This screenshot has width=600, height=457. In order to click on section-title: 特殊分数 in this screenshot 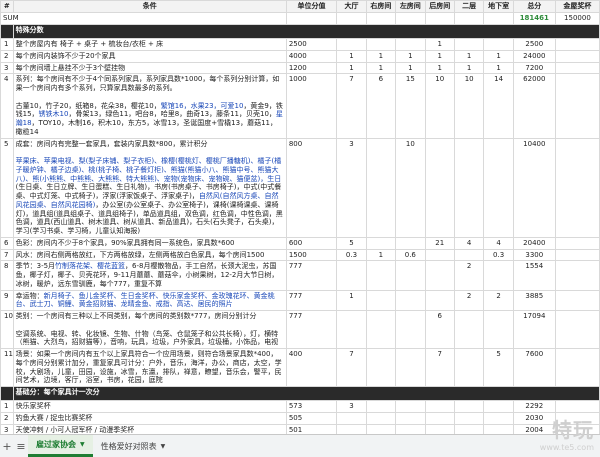, I will do `click(306, 31)`.